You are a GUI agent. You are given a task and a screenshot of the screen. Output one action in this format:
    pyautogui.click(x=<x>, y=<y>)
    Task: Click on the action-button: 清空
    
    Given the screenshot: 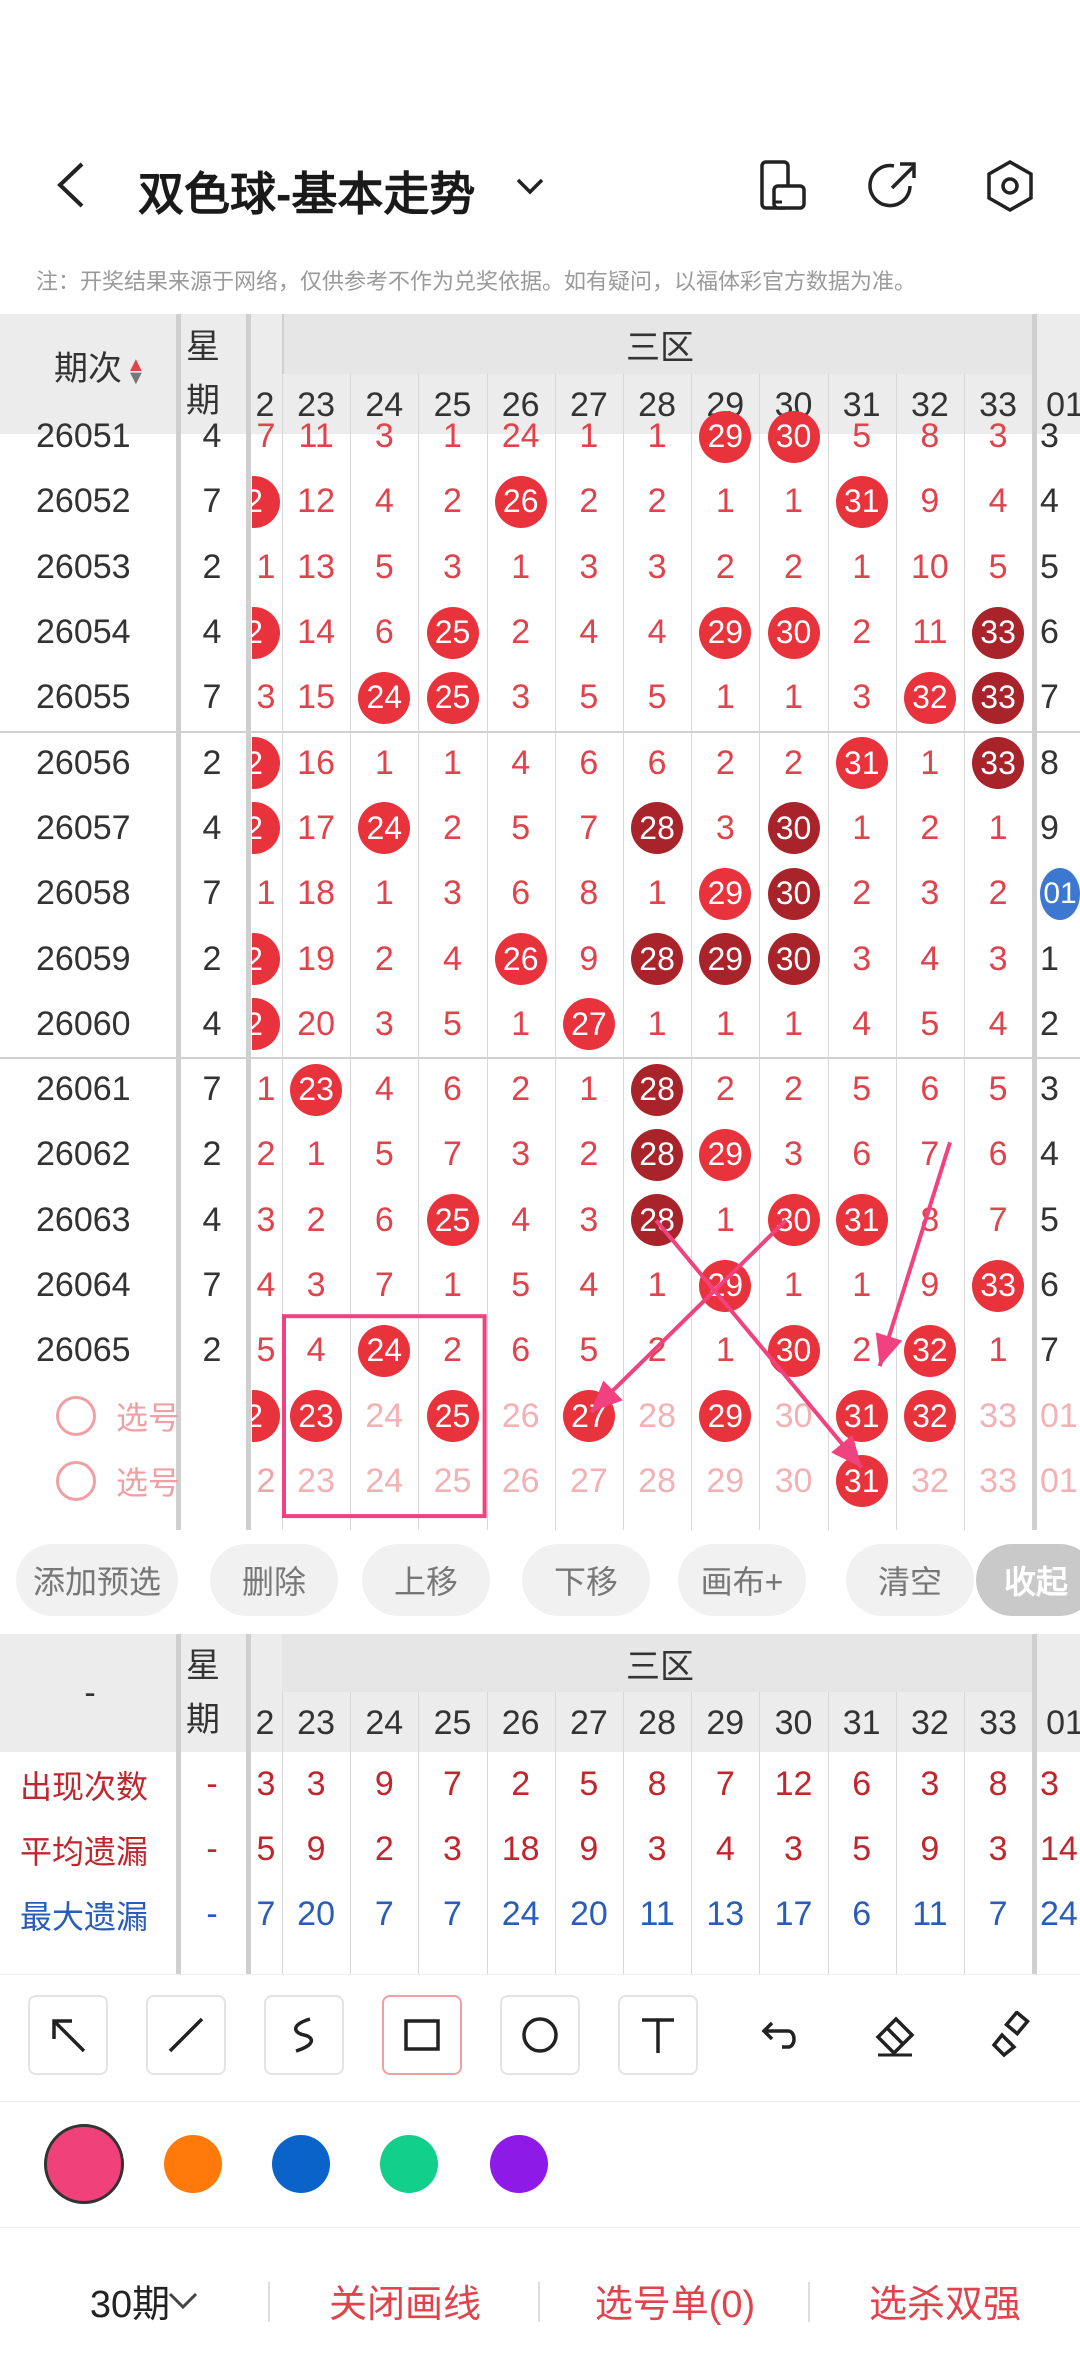 What is the action you would take?
    pyautogui.click(x=910, y=1580)
    